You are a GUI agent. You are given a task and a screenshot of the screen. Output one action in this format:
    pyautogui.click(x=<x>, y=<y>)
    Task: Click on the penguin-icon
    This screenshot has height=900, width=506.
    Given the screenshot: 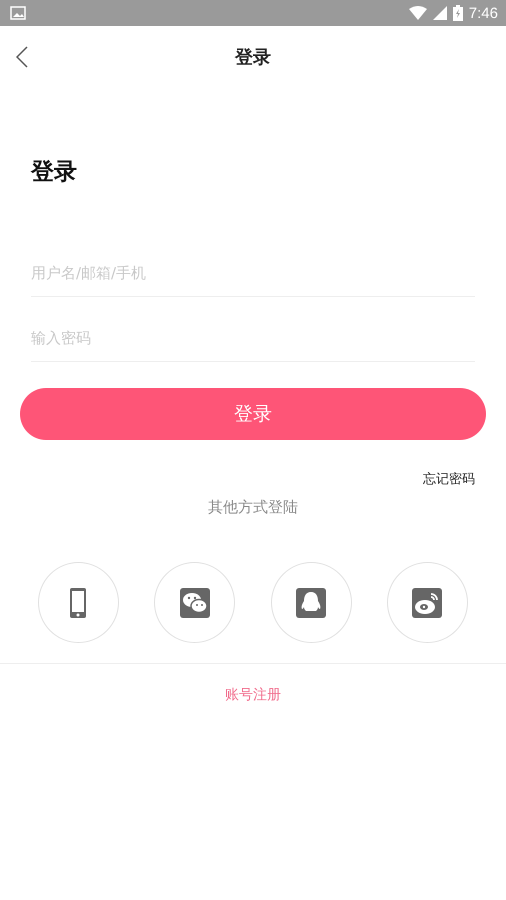 What is the action you would take?
    pyautogui.click(x=311, y=603)
    